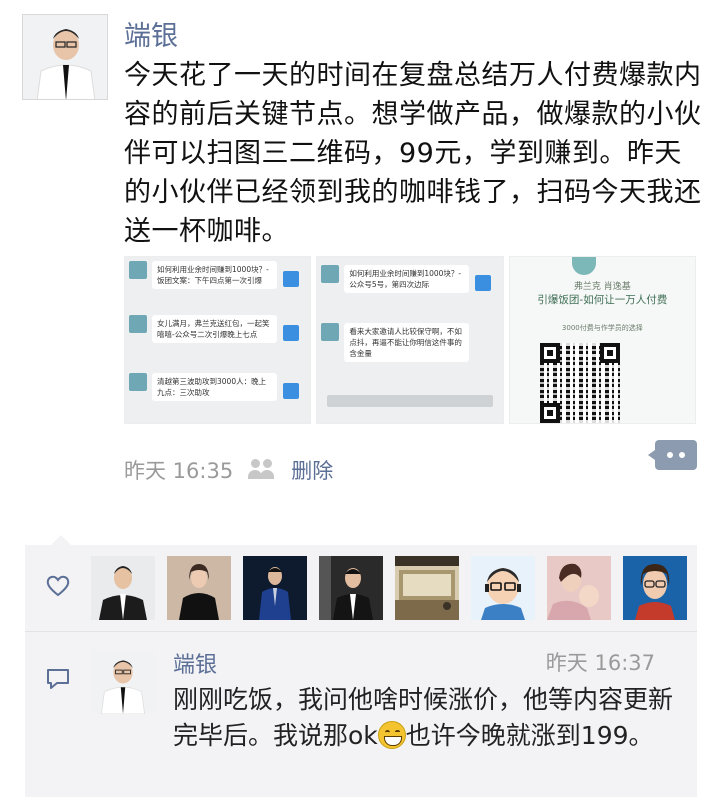  Describe the element at coordinates (406, 279) in the screenshot. I see `chat-message: 如何利用业余时间赚到1000块？-公众号5号，第四次边际` at that location.